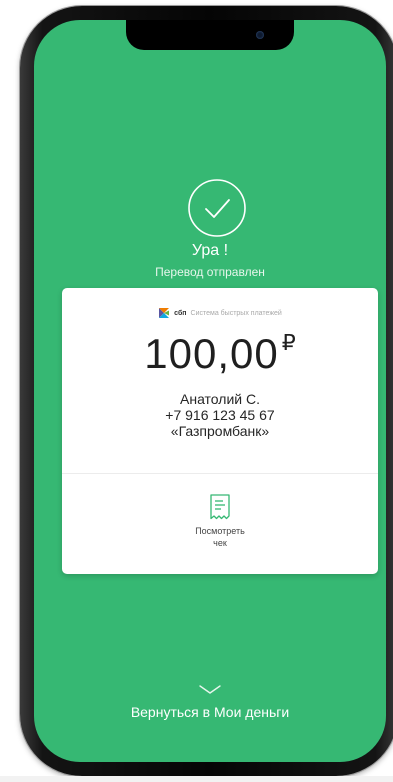 The width and height of the screenshot is (393, 782). What do you see at coordinates (210, 272) in the screenshot?
I see `success-subtitle: Перевод отправлен` at bounding box center [210, 272].